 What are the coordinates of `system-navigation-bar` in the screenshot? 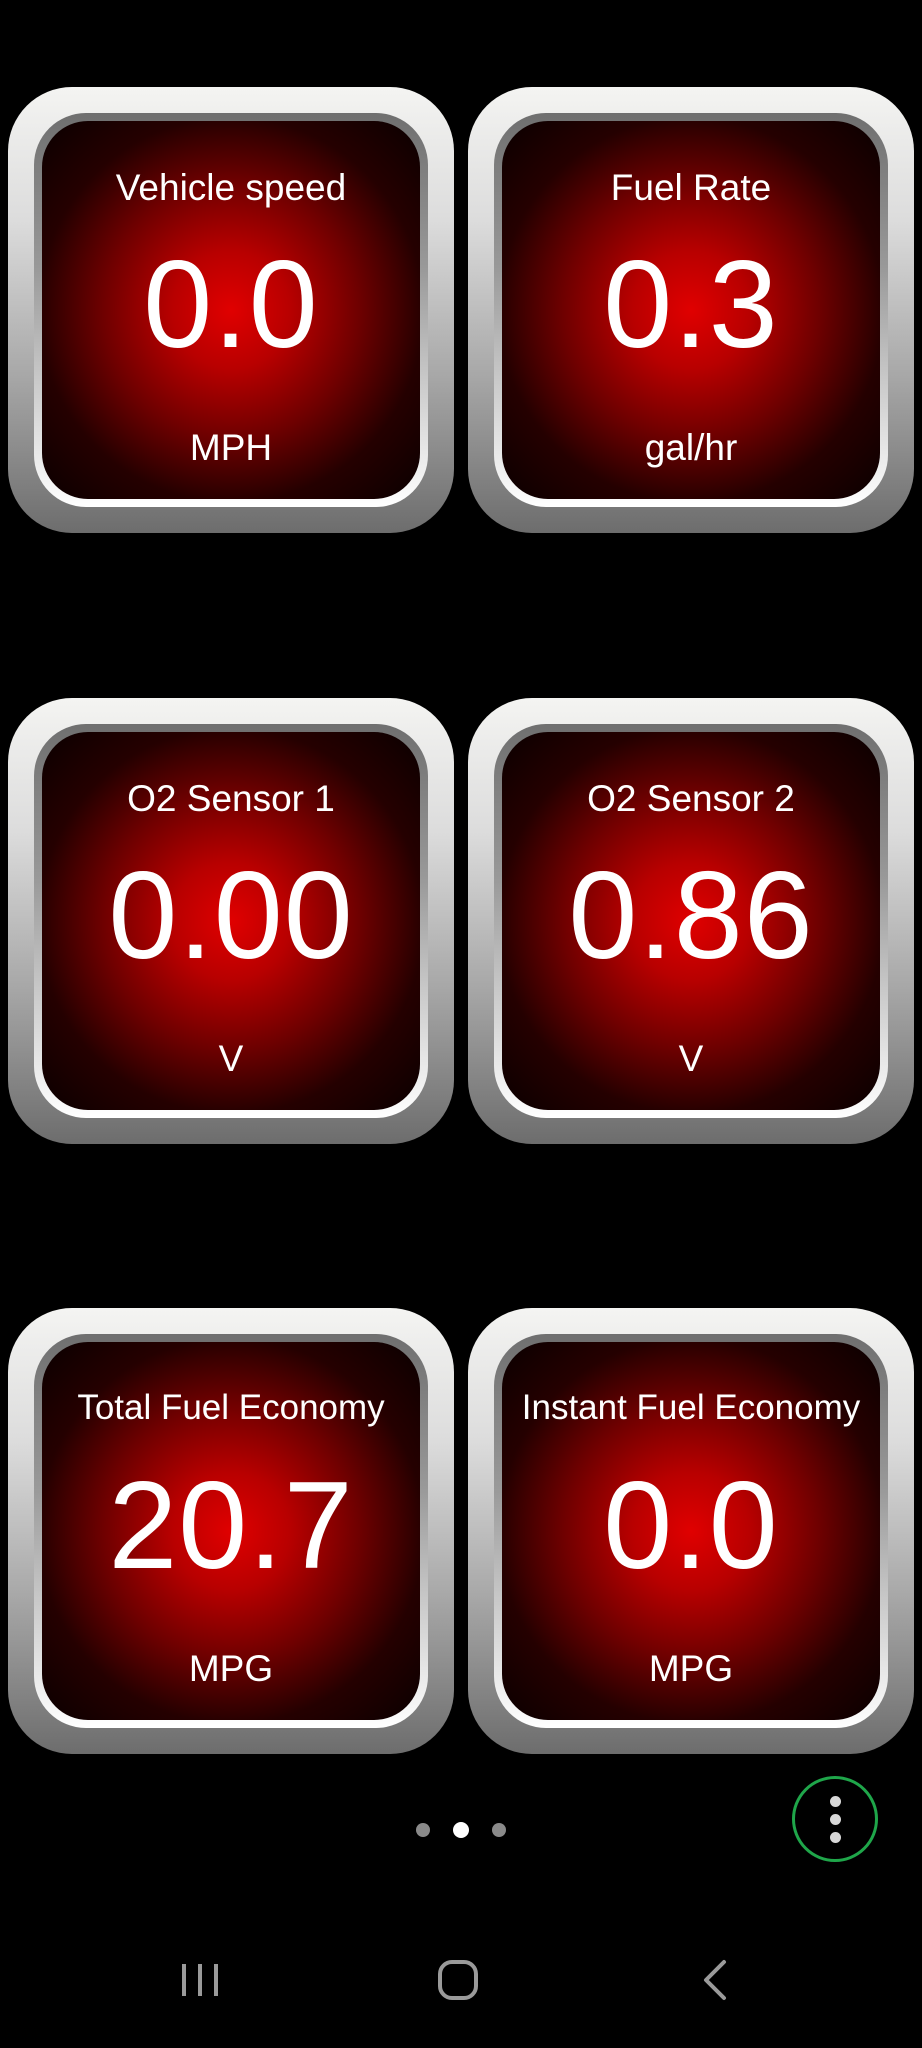 It's located at (461, 1989).